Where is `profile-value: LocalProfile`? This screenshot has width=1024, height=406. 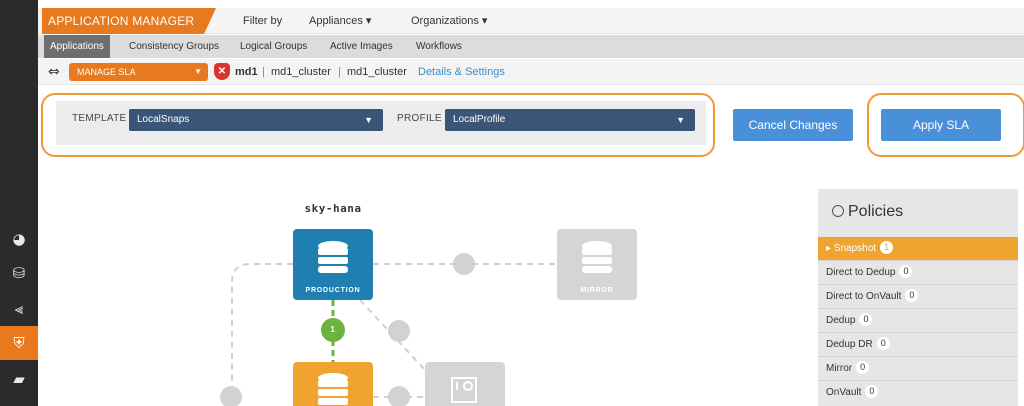
profile-value: LocalProfile is located at coordinates (479, 119).